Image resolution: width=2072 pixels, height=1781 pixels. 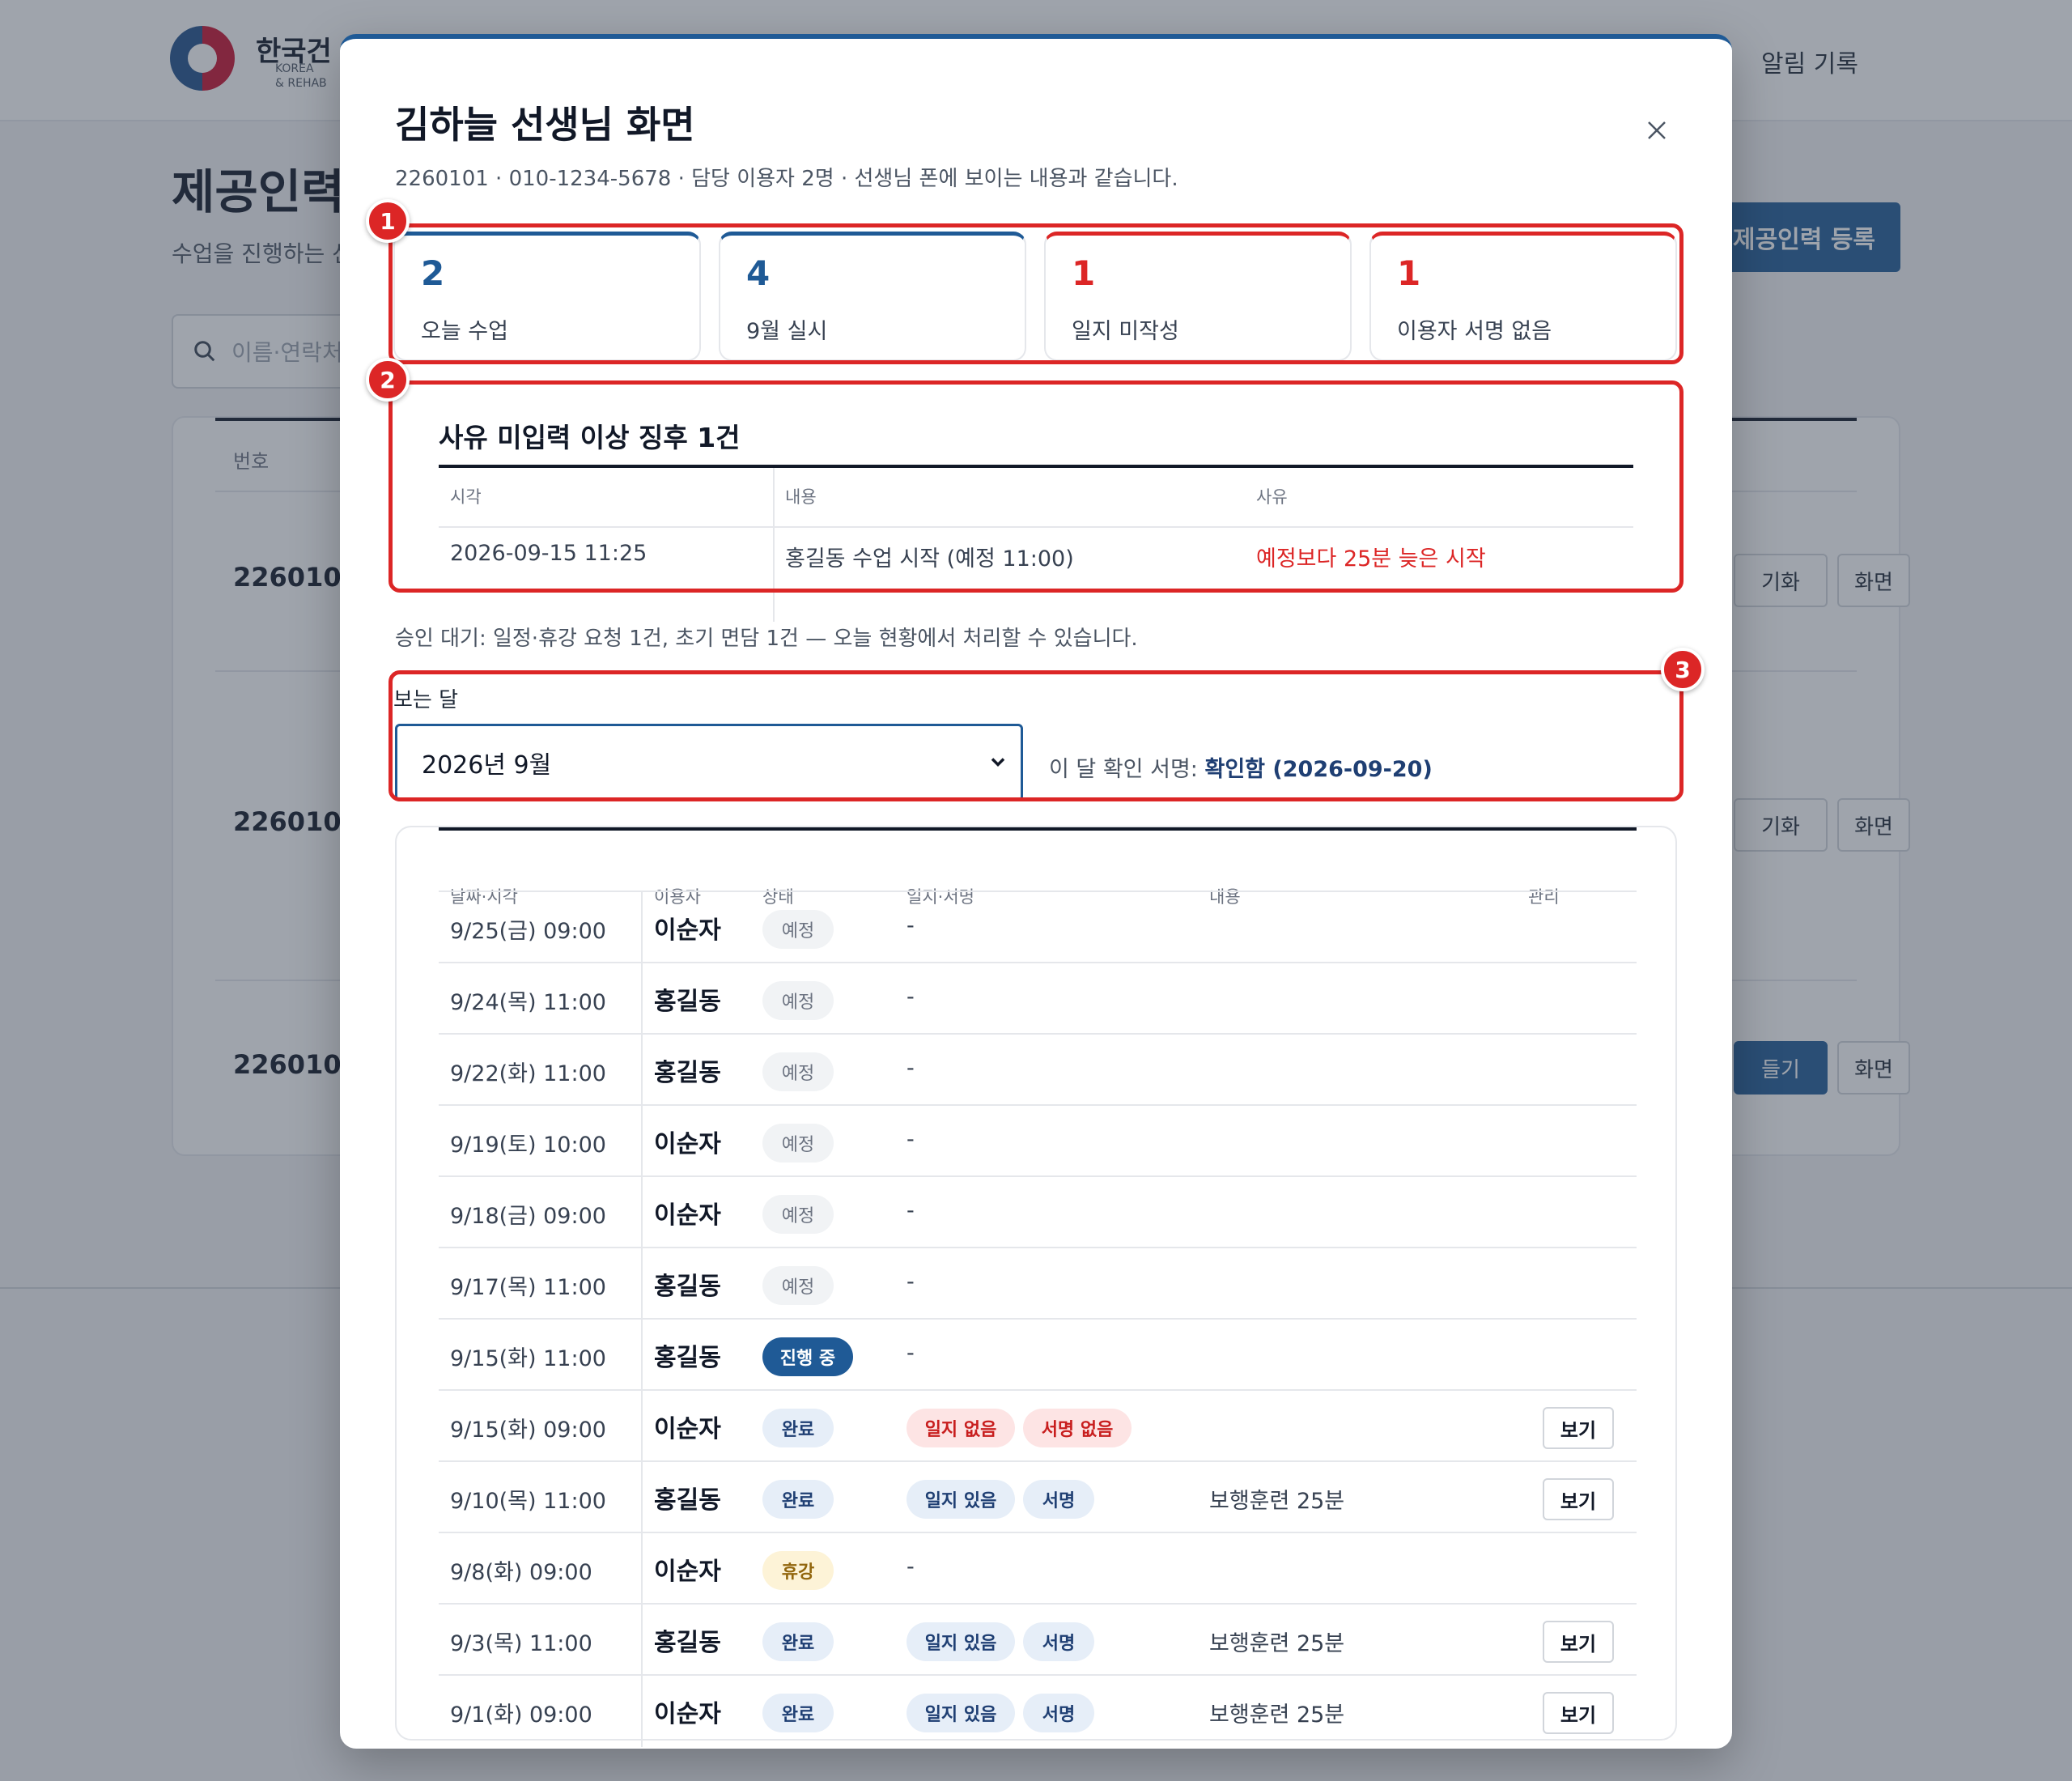 I want to click on status-badge: 진행 중, so click(x=807, y=1356).